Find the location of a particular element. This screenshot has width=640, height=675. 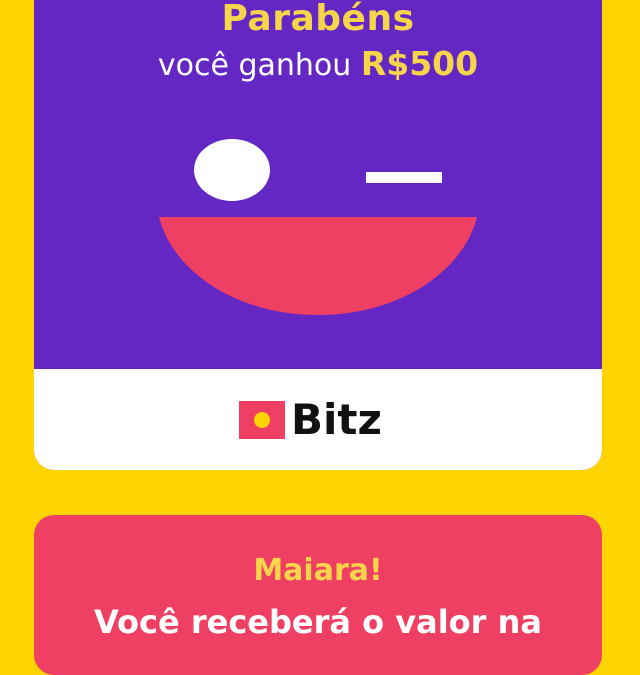

message-text: Você receberá o valor na is located at coordinates (318, 622).